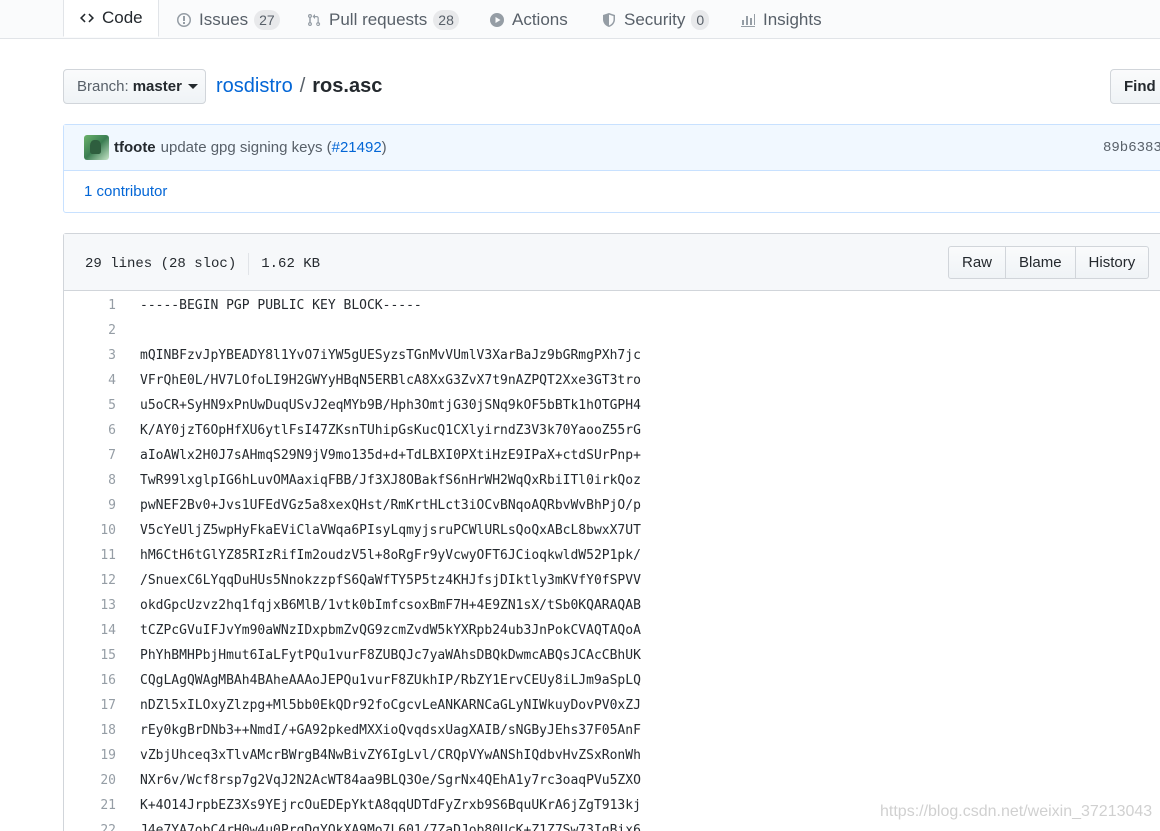  What do you see at coordinates (609, 20) in the screenshot?
I see `shield-icon` at bounding box center [609, 20].